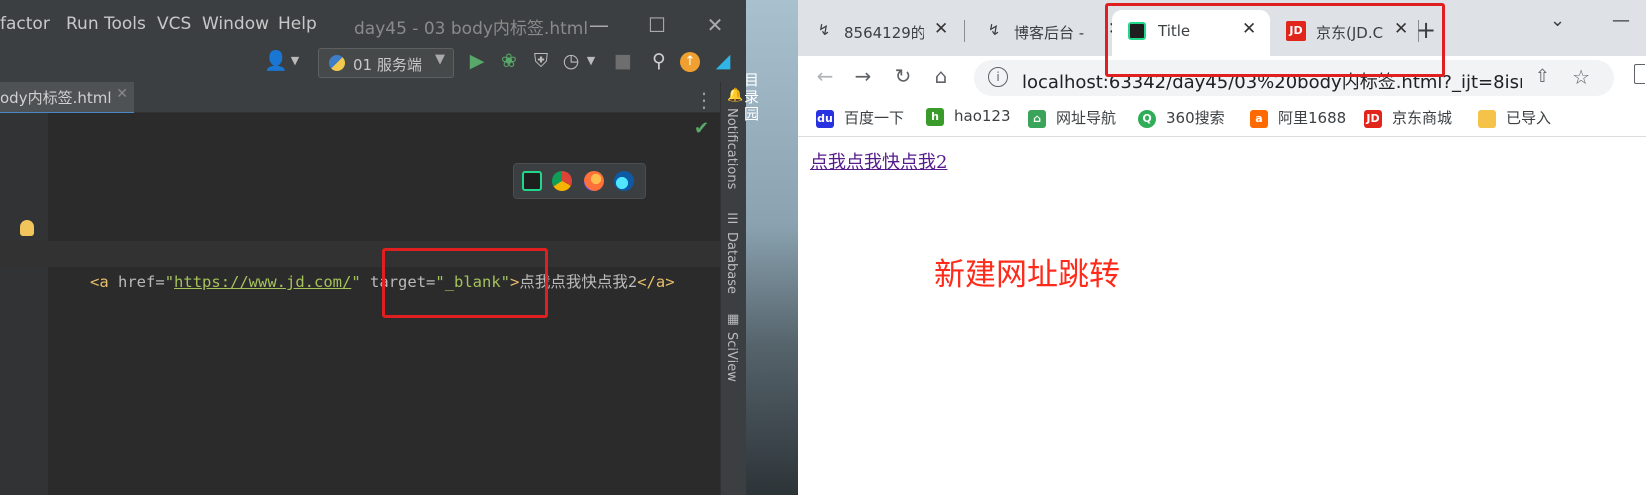 The height and width of the screenshot is (495, 1646). I want to click on bookmark-jd: JD 京东商城, so click(1408, 117).